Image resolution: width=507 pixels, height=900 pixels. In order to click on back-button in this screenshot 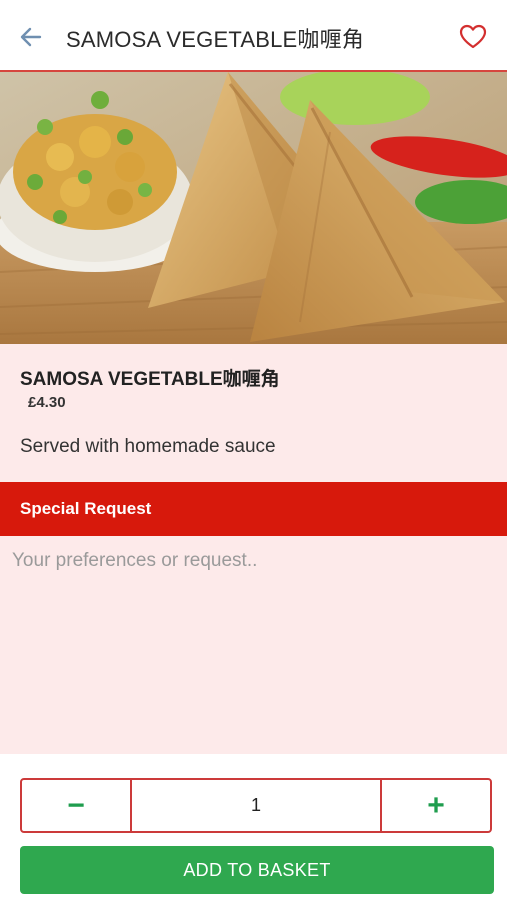, I will do `click(31, 37)`.